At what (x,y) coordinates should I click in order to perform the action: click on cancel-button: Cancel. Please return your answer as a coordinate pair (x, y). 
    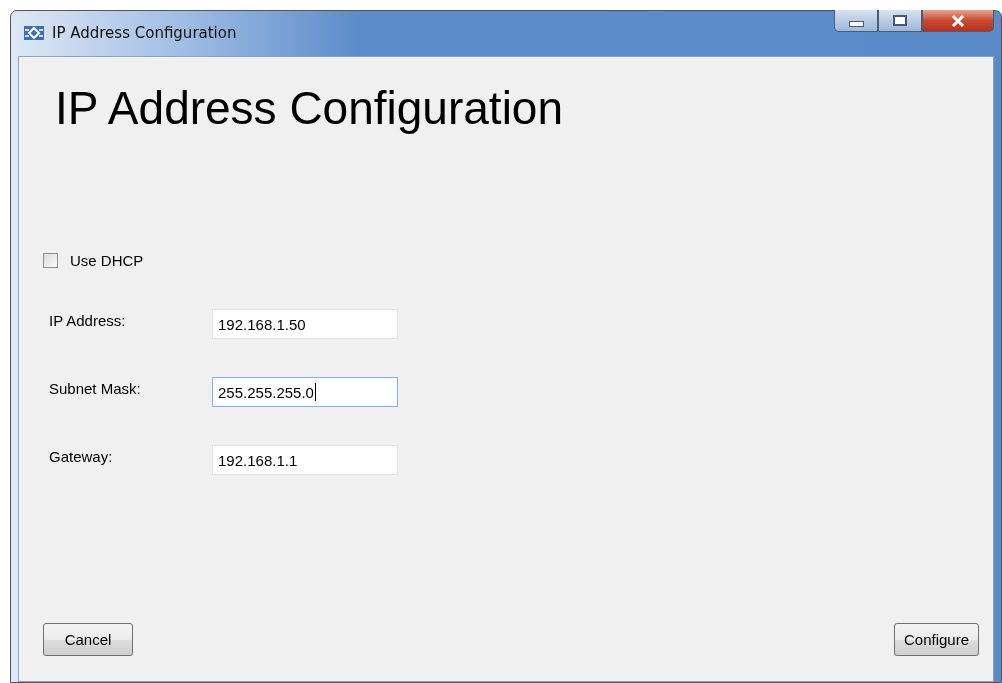
    Looking at the image, I should click on (88, 639).